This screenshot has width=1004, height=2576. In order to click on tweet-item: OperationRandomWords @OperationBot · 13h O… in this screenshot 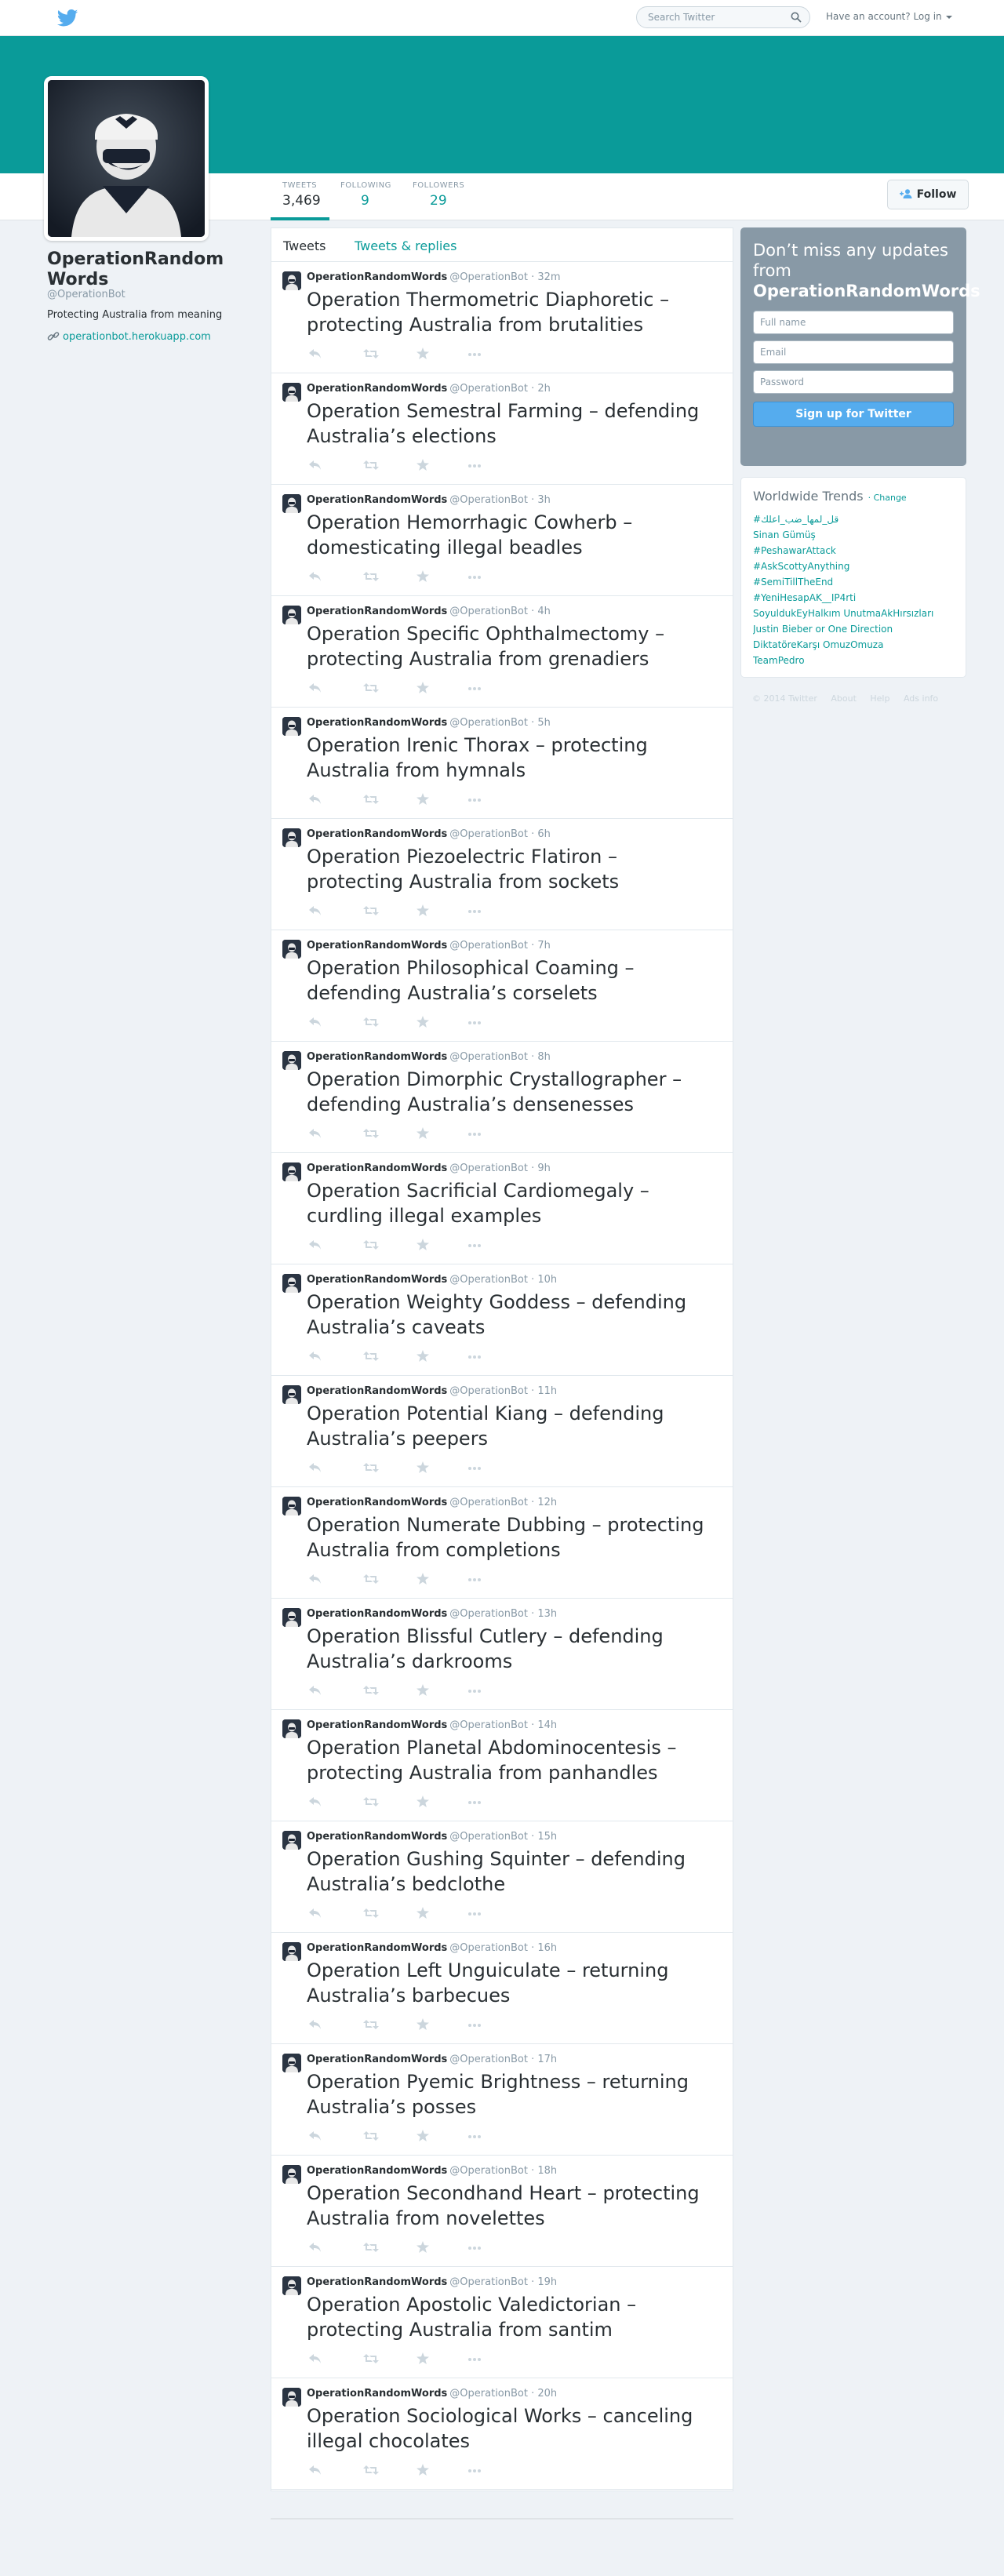, I will do `click(502, 1654)`.